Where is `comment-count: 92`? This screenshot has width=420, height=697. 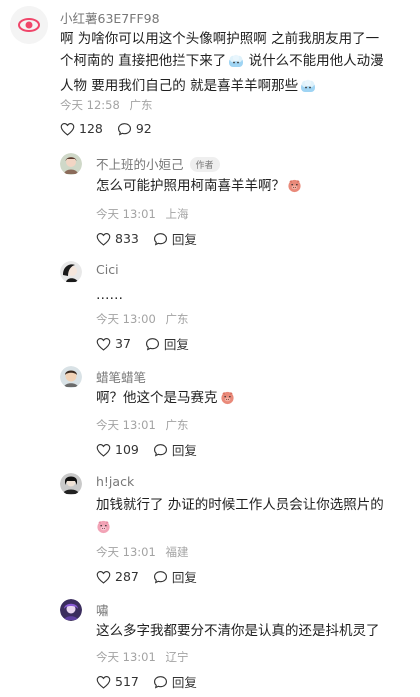 comment-count: 92 is located at coordinates (143, 128).